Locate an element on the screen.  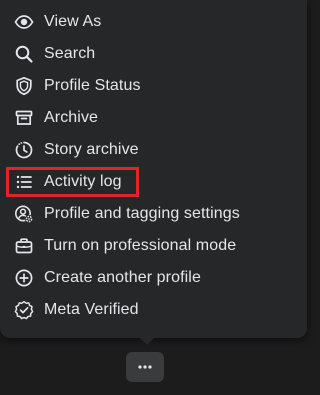
menu-item-label: Search is located at coordinates (70, 53).